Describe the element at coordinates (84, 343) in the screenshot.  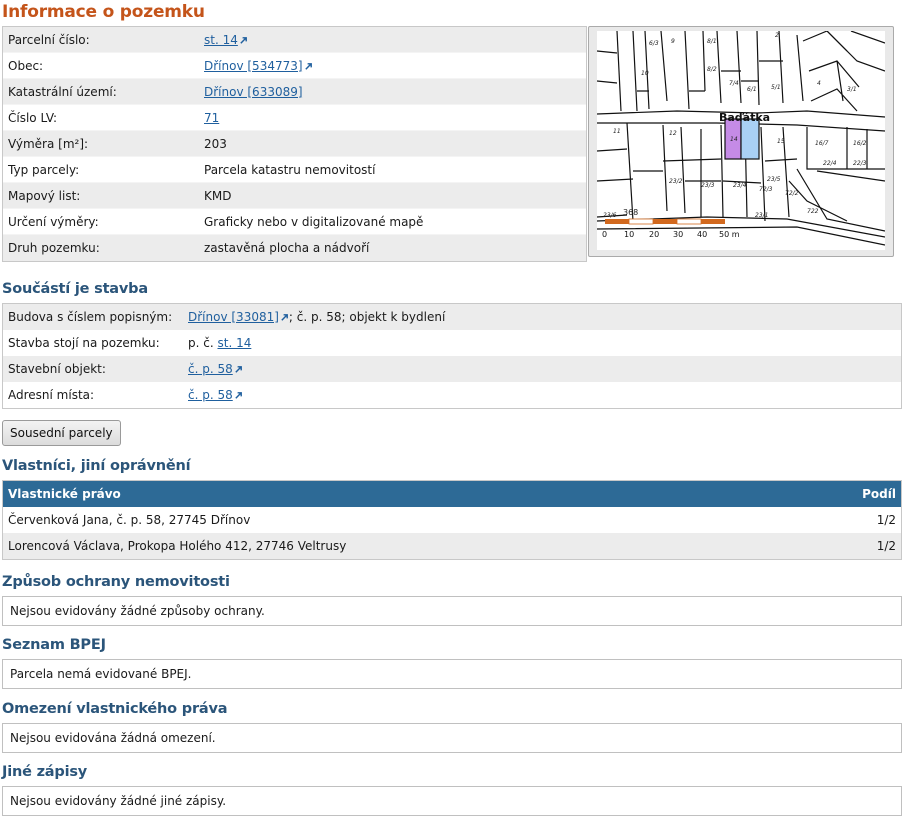
I see `label-building-on-parcel: Stavba stojí na pozemku:` at that location.